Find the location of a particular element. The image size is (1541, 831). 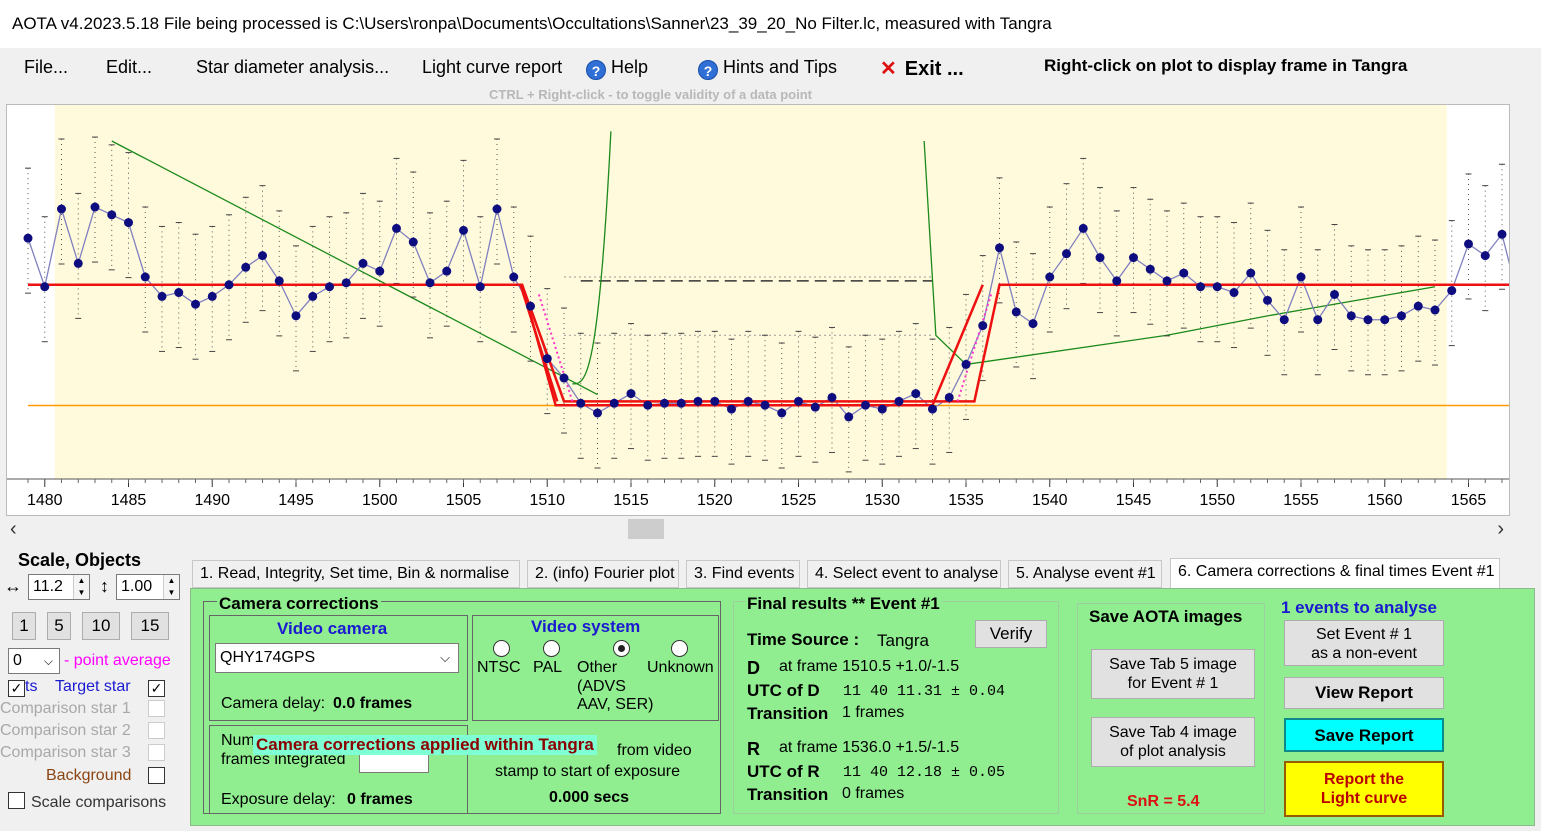

tab-analyse-event: 5. Analyse event #1 is located at coordinates (1085, 574).